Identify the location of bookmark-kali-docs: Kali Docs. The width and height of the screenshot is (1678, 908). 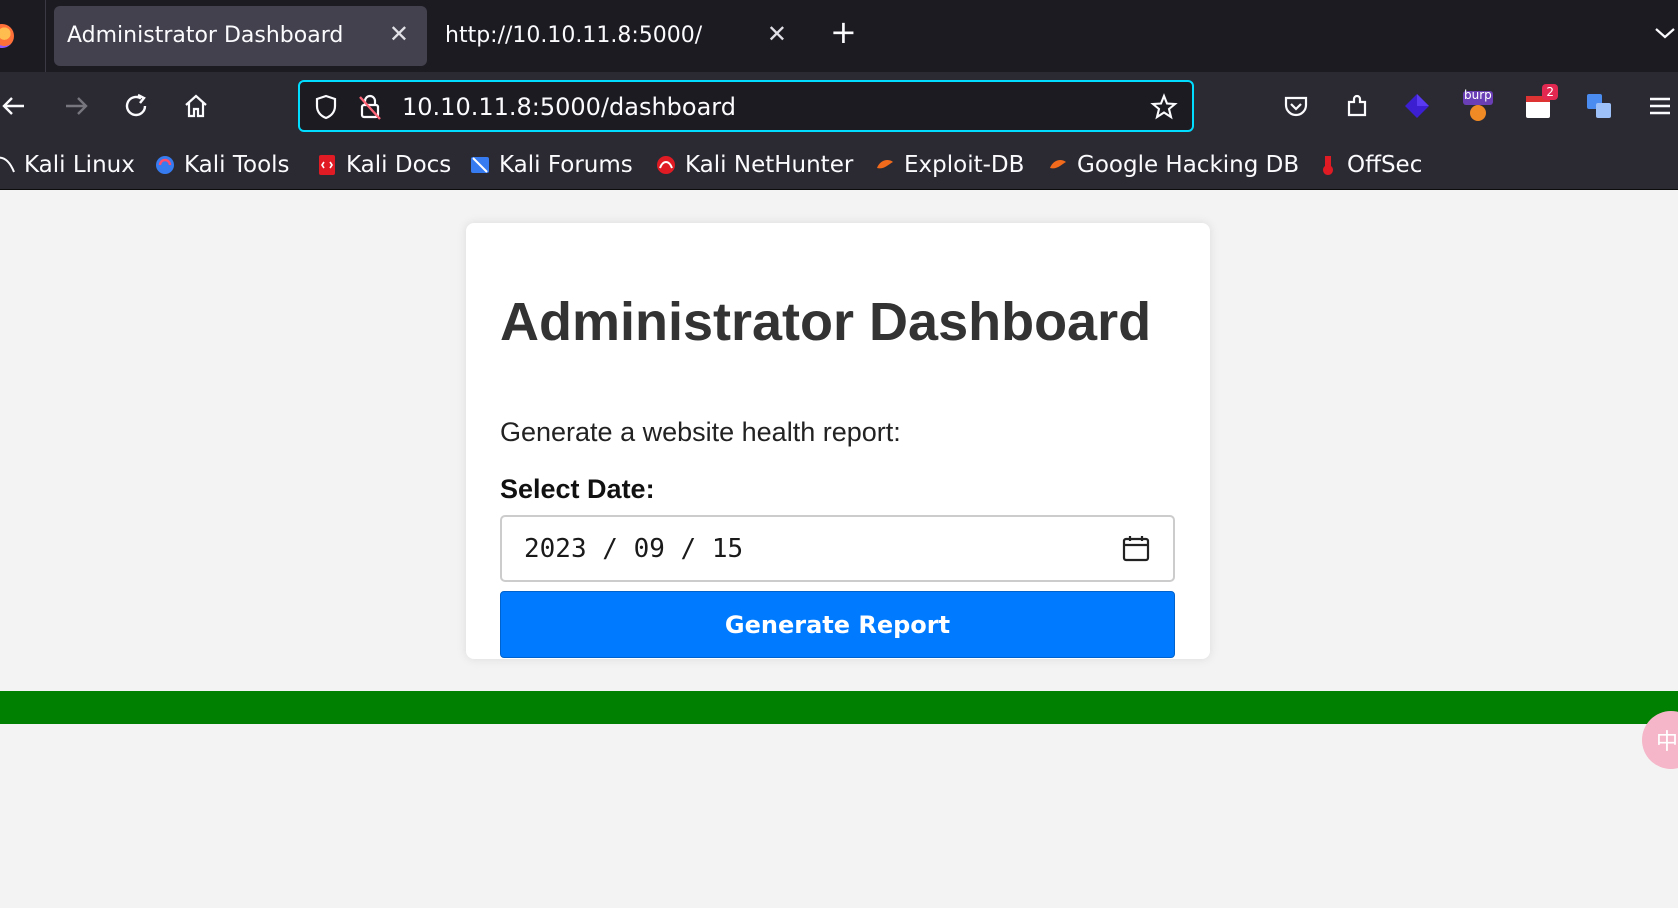
(383, 165).